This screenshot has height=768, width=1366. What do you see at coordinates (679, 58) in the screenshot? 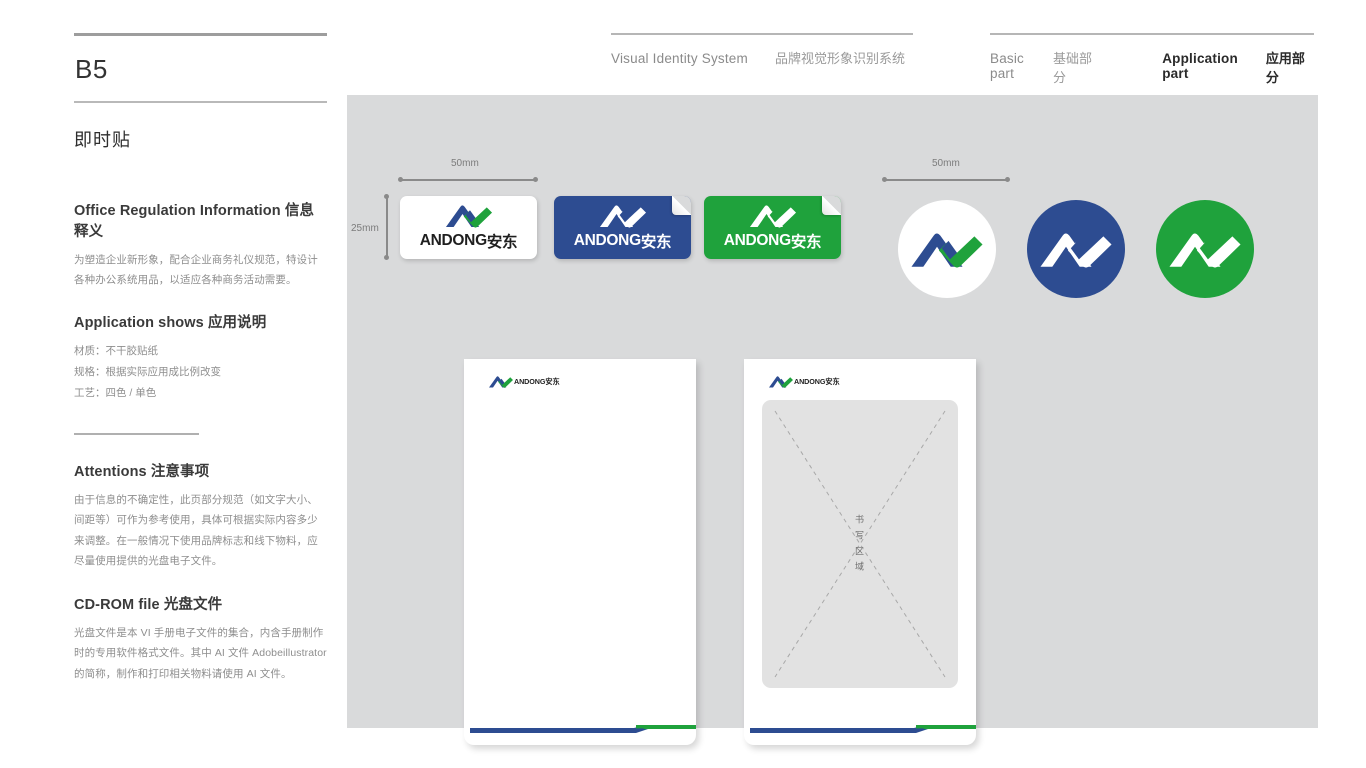
I see `header-vis-en: Visual Identity System` at bounding box center [679, 58].